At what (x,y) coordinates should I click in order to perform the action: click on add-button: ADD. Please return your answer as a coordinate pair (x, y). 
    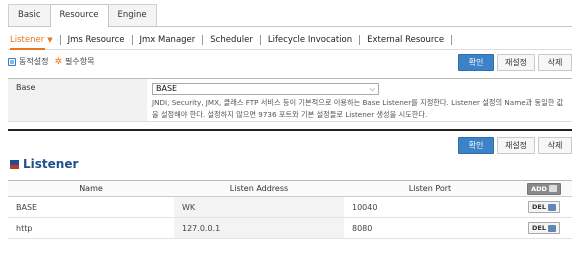
    Looking at the image, I should click on (544, 188).